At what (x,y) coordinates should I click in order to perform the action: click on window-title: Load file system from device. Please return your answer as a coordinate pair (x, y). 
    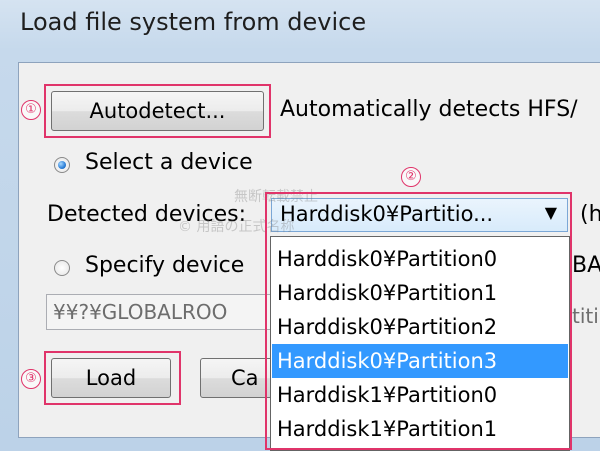
    Looking at the image, I should click on (193, 22).